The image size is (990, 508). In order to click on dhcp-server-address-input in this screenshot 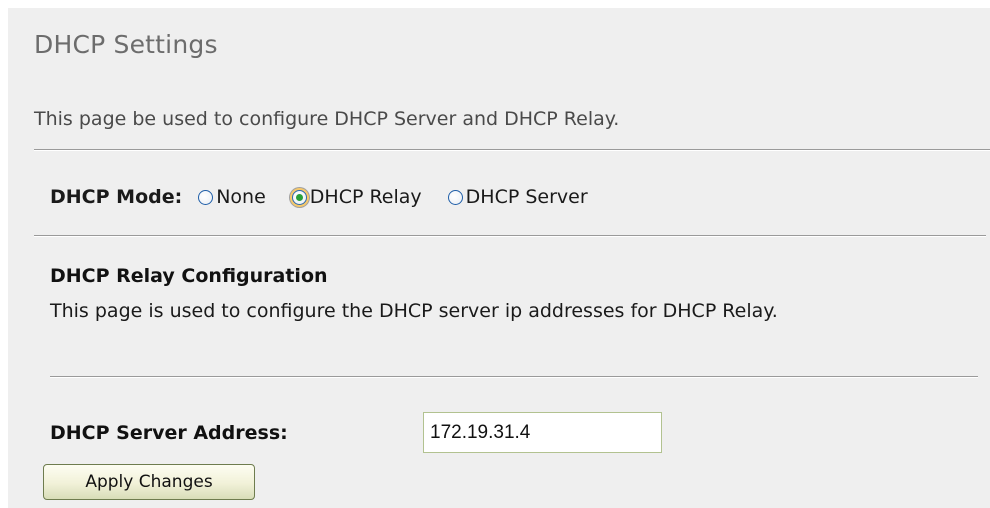, I will do `click(542, 432)`.